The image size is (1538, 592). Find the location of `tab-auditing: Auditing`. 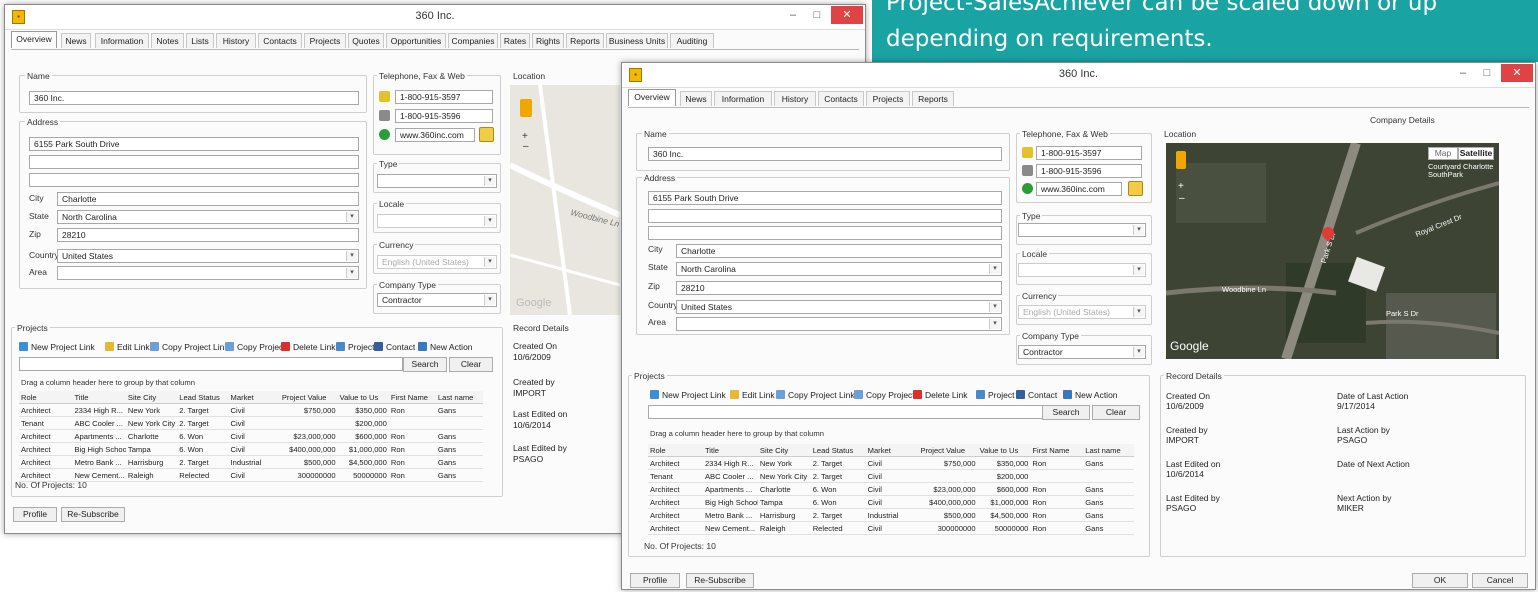

tab-auditing: Auditing is located at coordinates (692, 40).